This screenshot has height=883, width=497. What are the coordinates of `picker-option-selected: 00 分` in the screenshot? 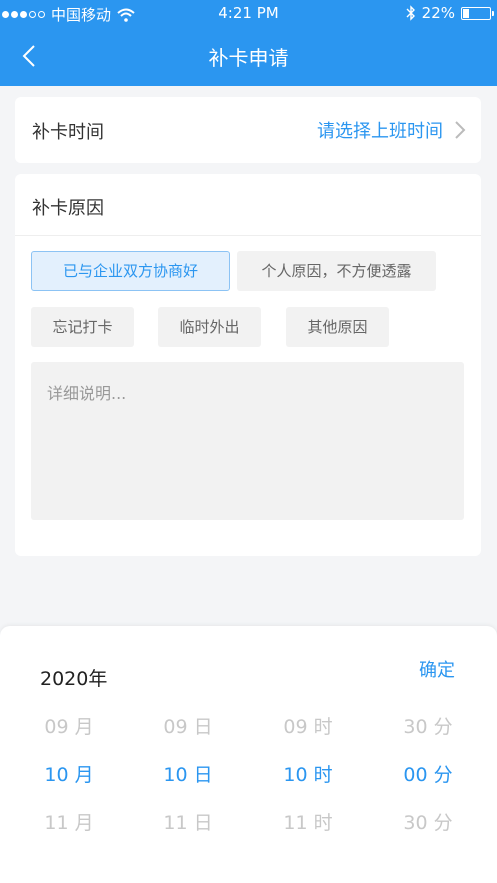 It's located at (428, 773).